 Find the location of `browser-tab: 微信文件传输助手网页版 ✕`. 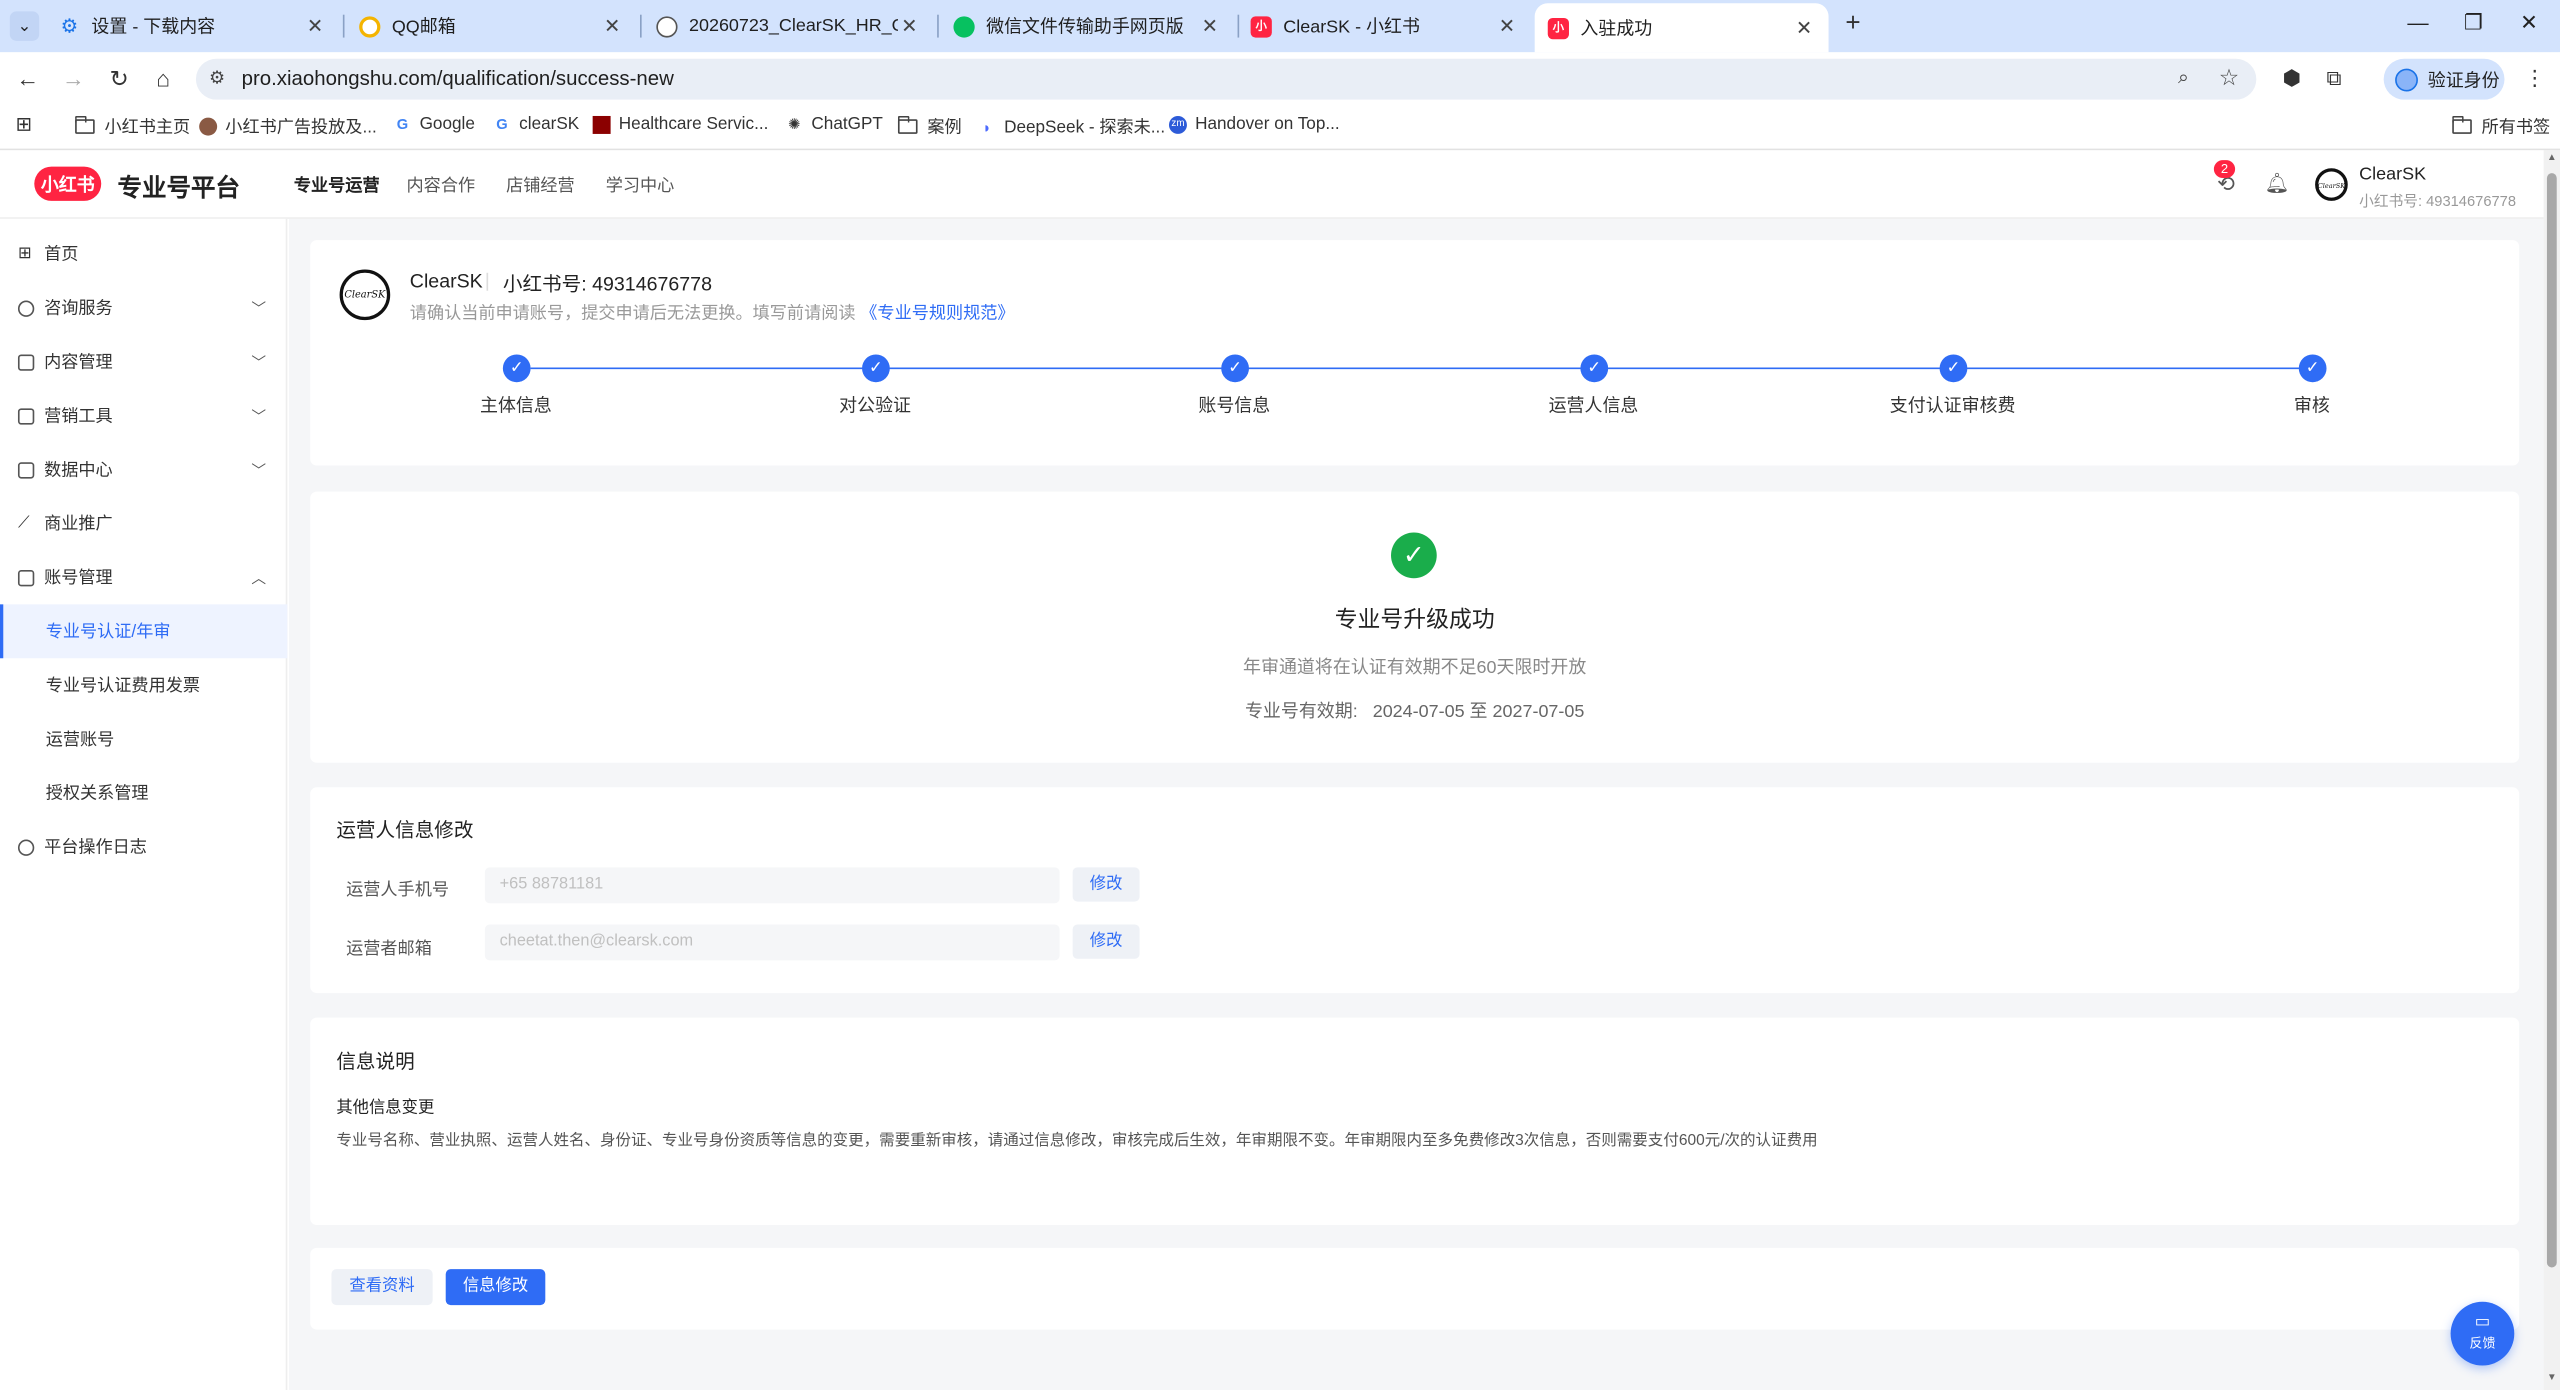

browser-tab: 微信文件传输助手网页版 ✕ is located at coordinates (1087, 26).